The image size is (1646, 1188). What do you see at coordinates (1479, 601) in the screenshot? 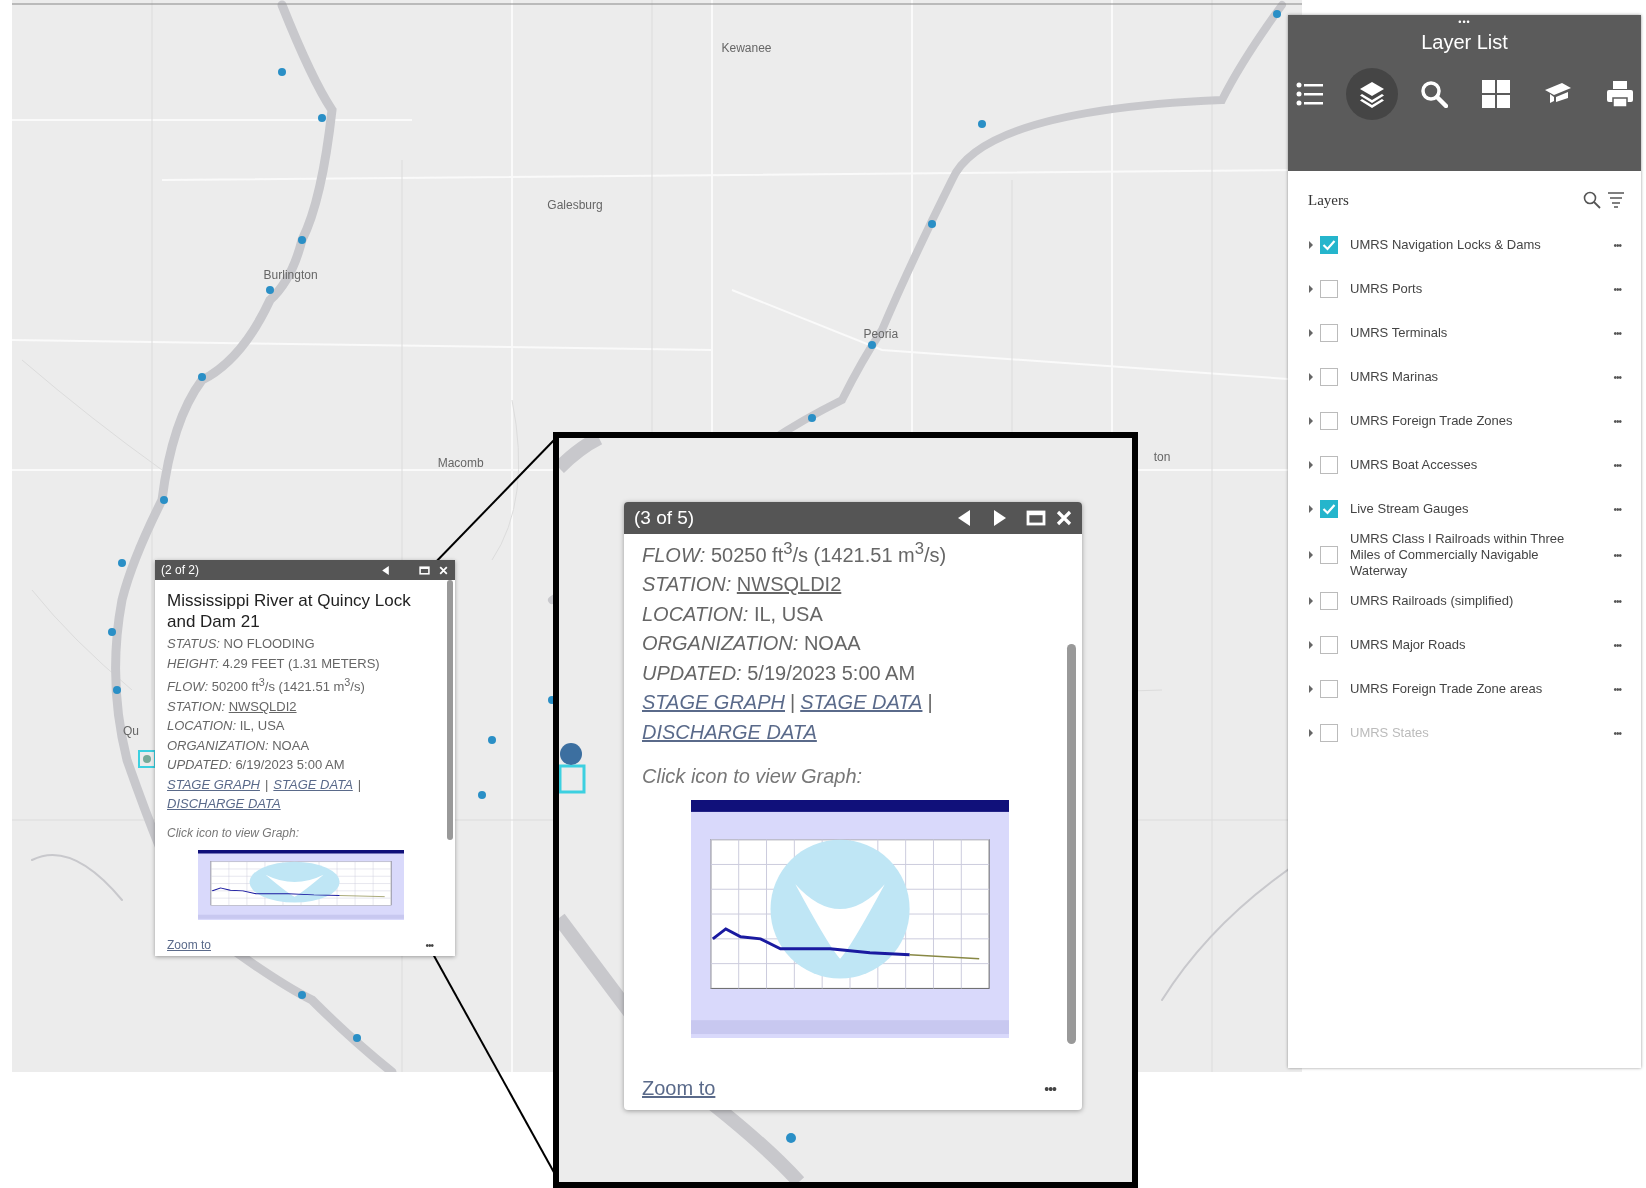
I see `layer-name: UMRS Railroads (simplified)` at bounding box center [1479, 601].